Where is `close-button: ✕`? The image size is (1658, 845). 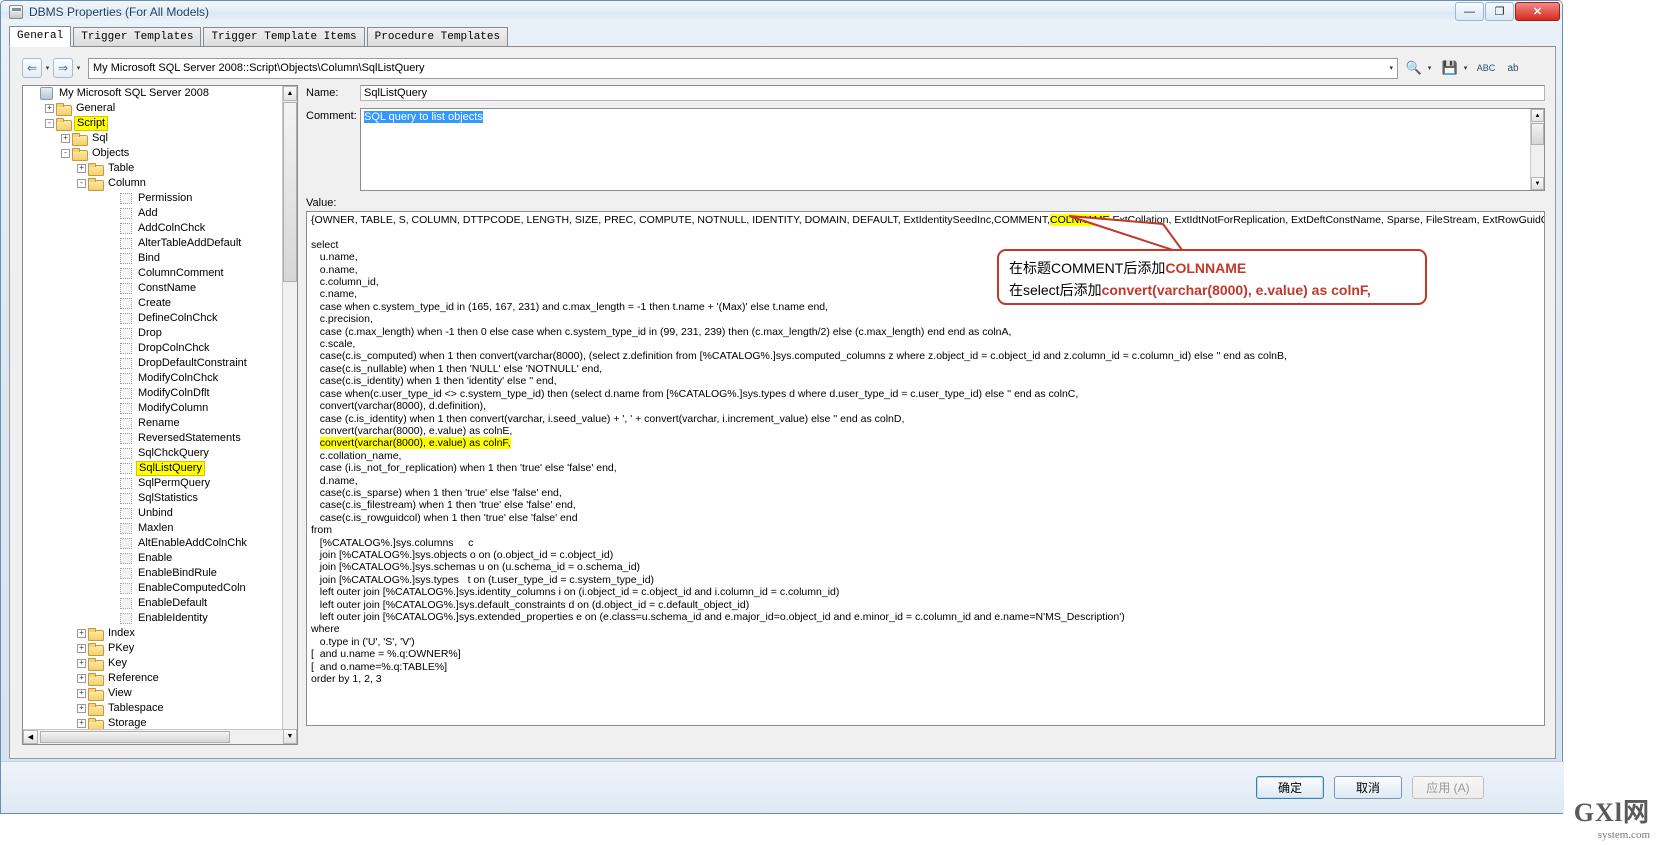 close-button: ✕ is located at coordinates (1537, 11).